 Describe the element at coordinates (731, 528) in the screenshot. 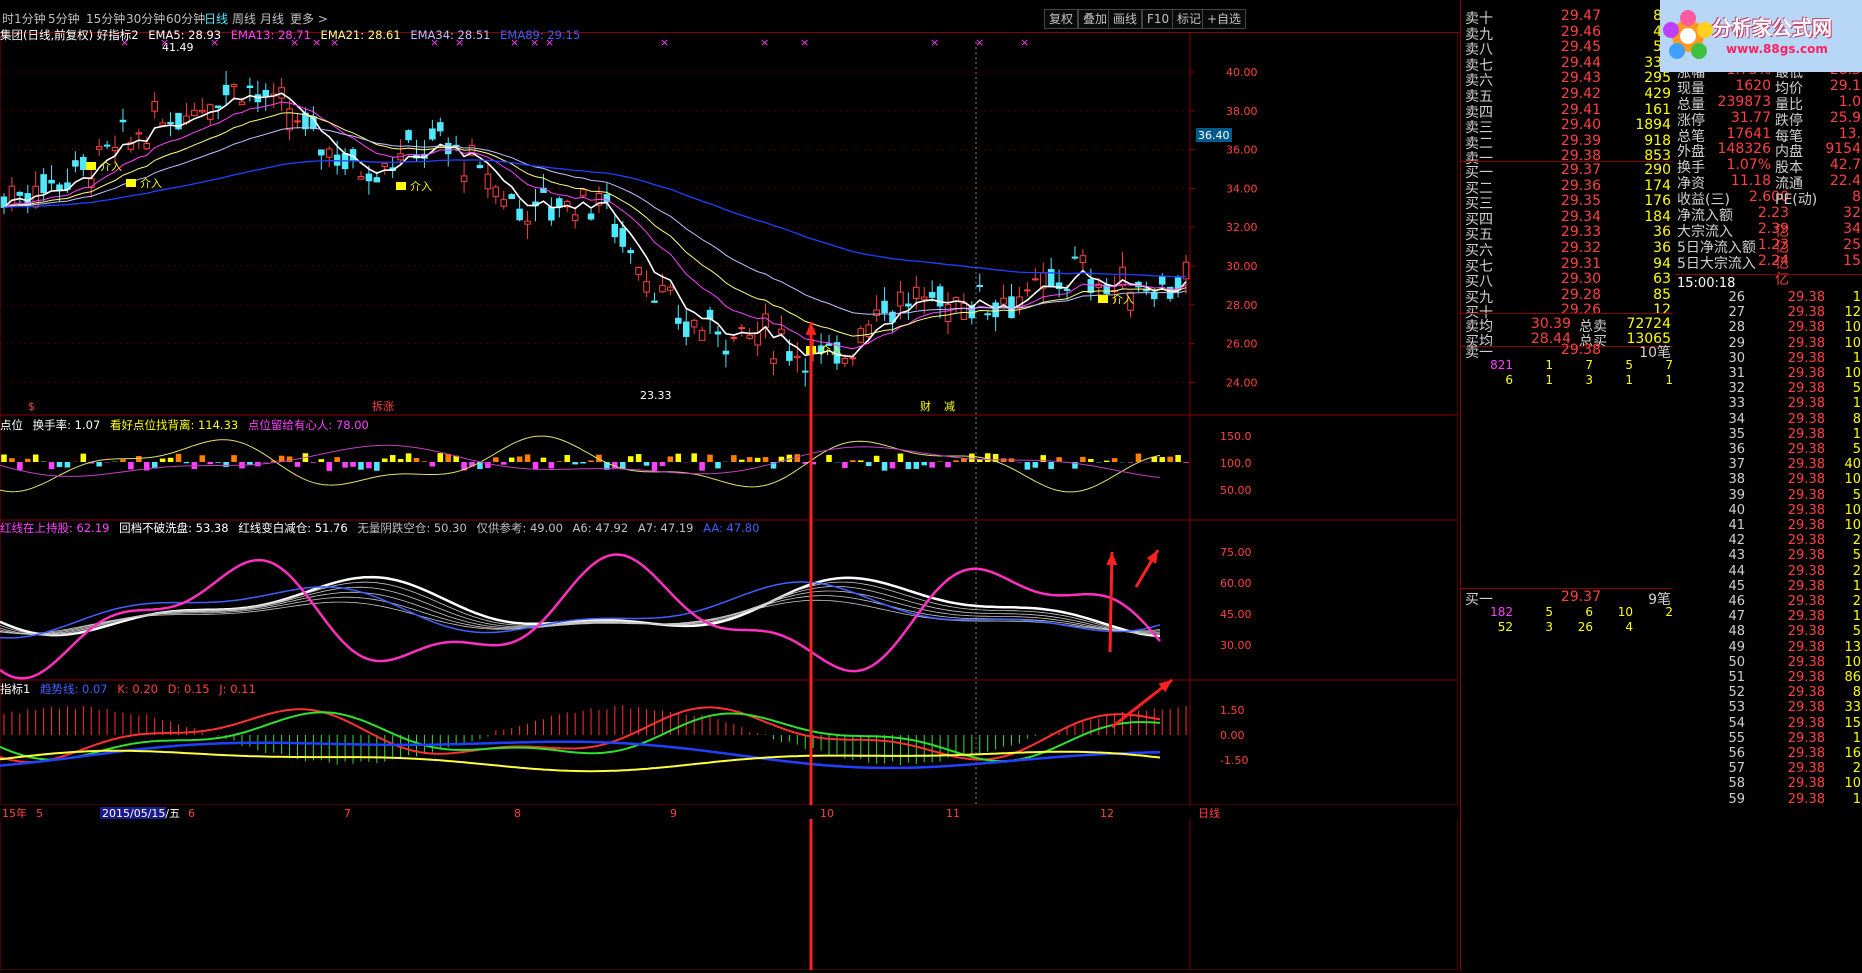

I see `panel3-l8: AA: 47.80` at that location.